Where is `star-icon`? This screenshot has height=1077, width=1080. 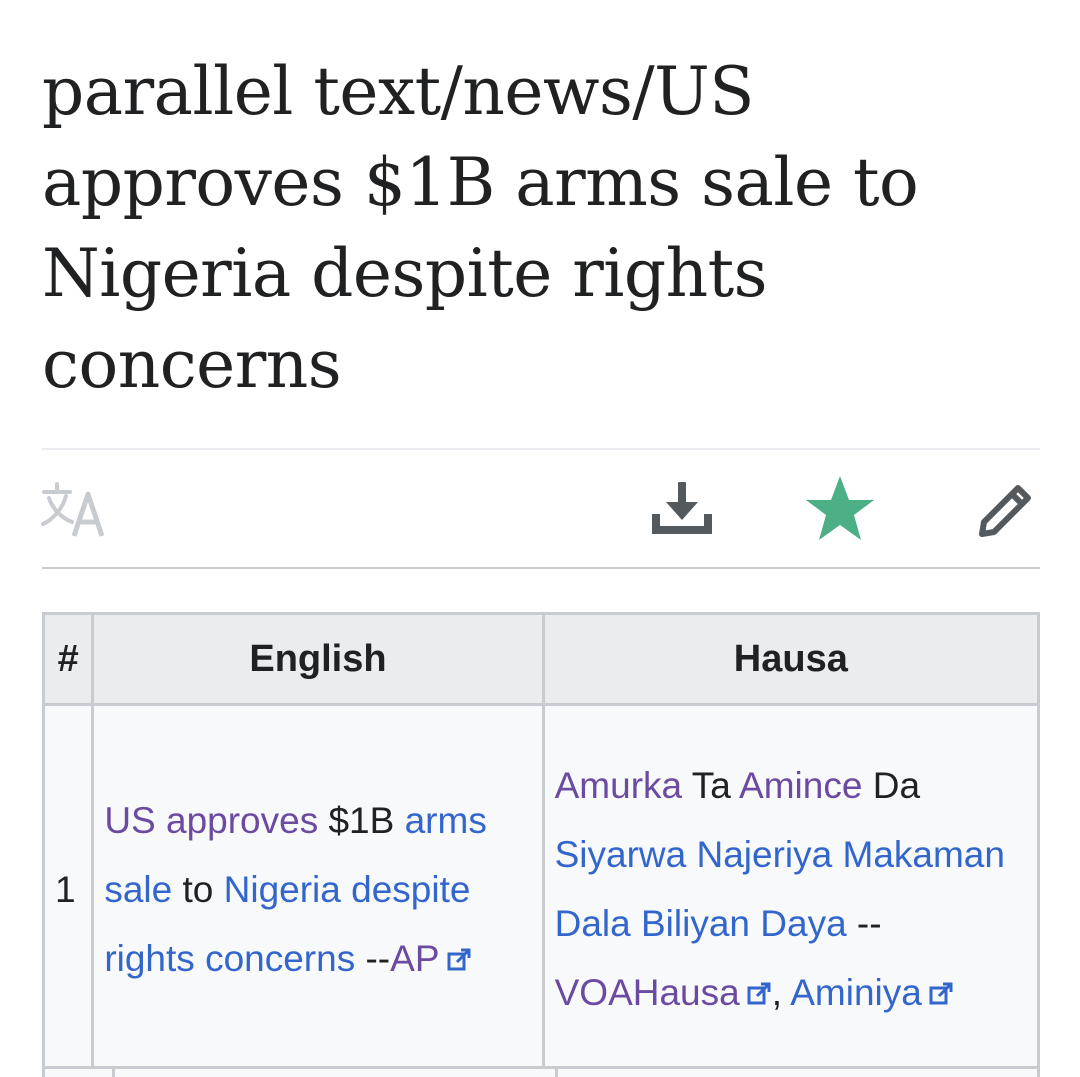 star-icon is located at coordinates (840, 509).